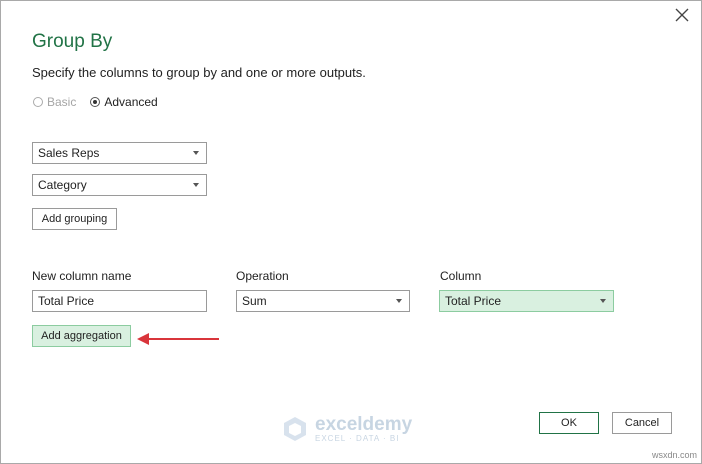 The image size is (702, 464). I want to click on column-select-value: Total Price, so click(473, 301).